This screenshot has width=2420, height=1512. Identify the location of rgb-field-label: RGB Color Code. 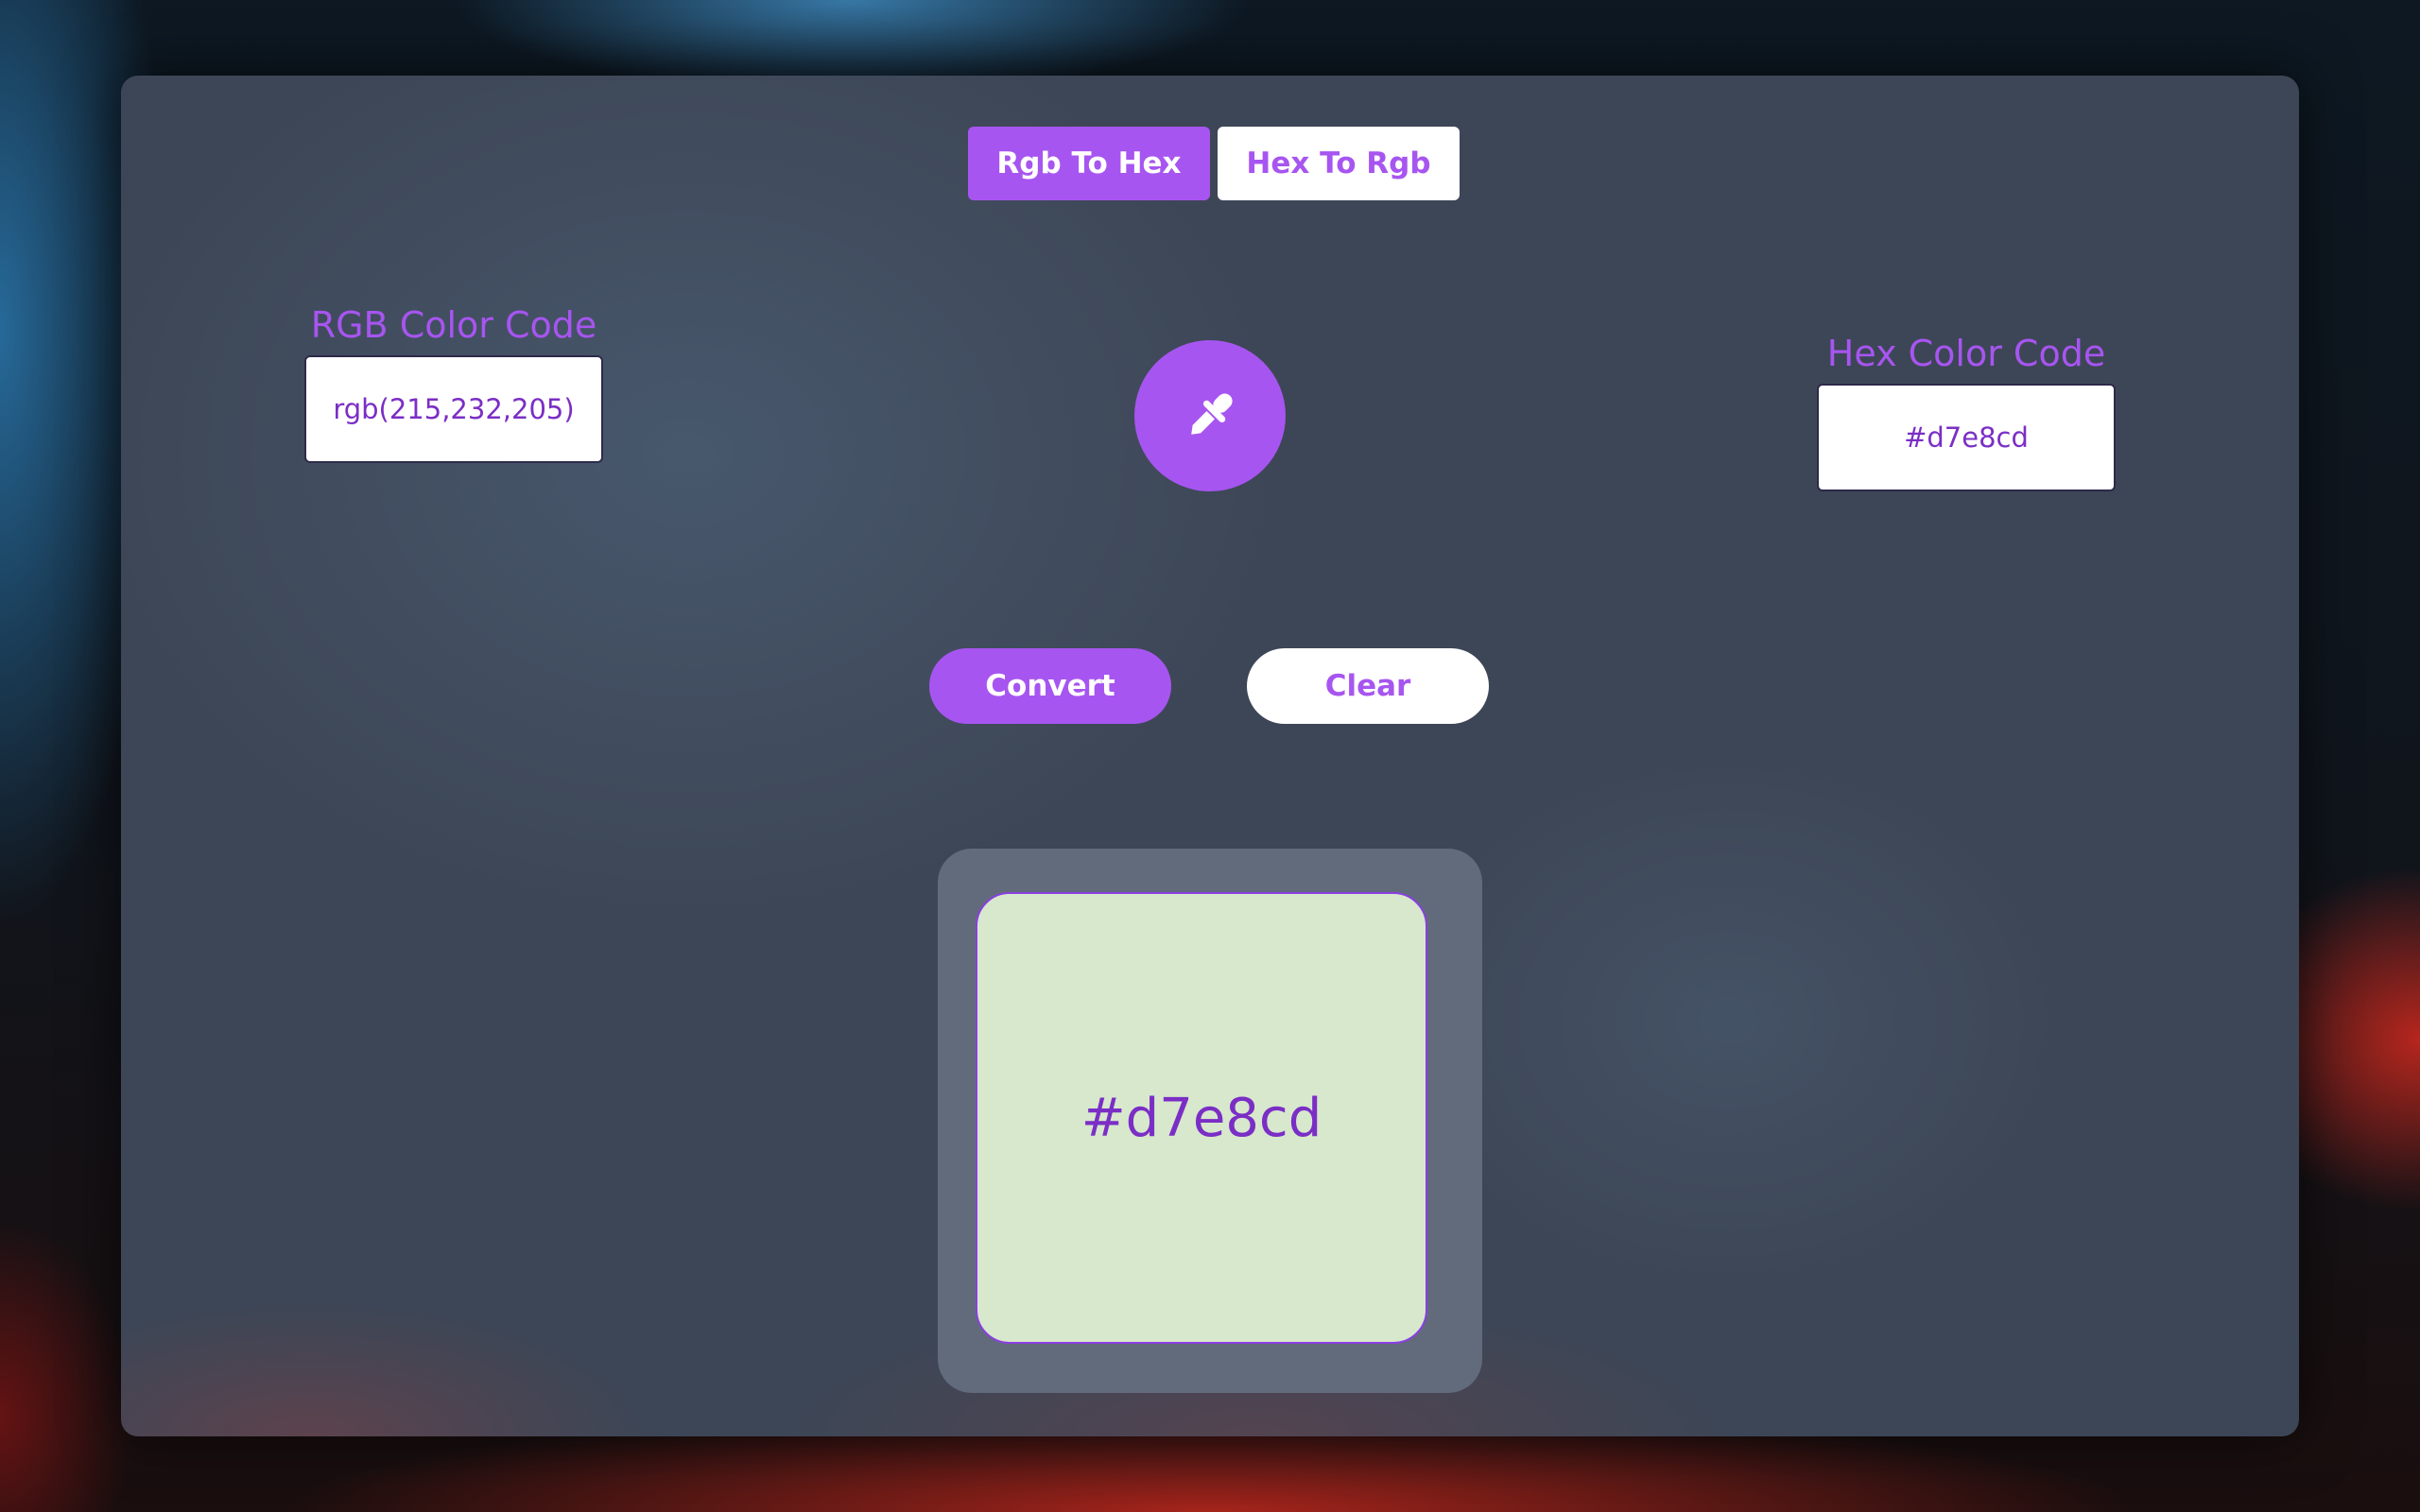
(453, 325).